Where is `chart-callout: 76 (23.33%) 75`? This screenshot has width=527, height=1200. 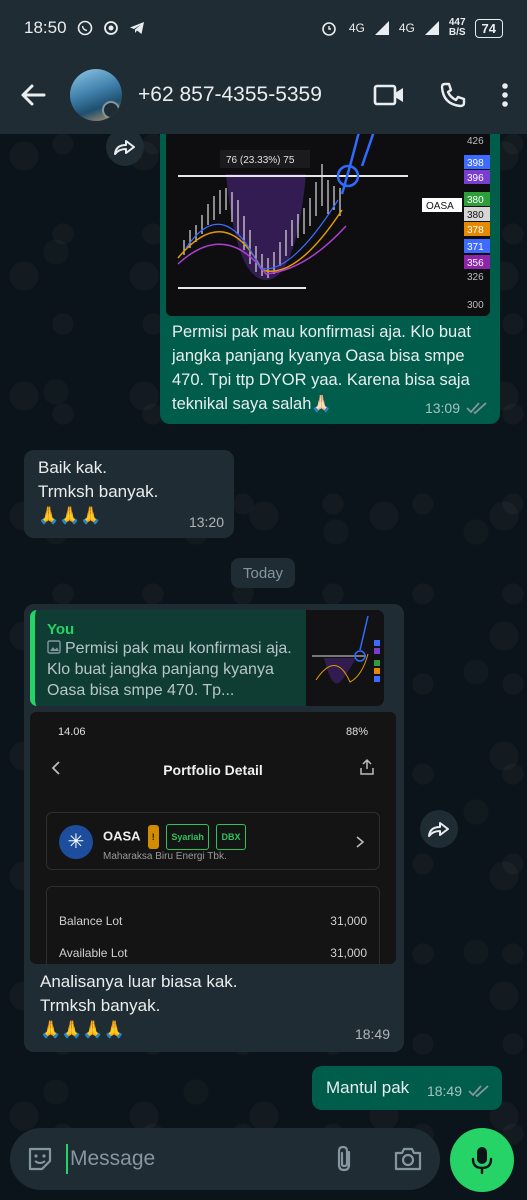 chart-callout: 76 (23.33%) 75 is located at coordinates (260, 160).